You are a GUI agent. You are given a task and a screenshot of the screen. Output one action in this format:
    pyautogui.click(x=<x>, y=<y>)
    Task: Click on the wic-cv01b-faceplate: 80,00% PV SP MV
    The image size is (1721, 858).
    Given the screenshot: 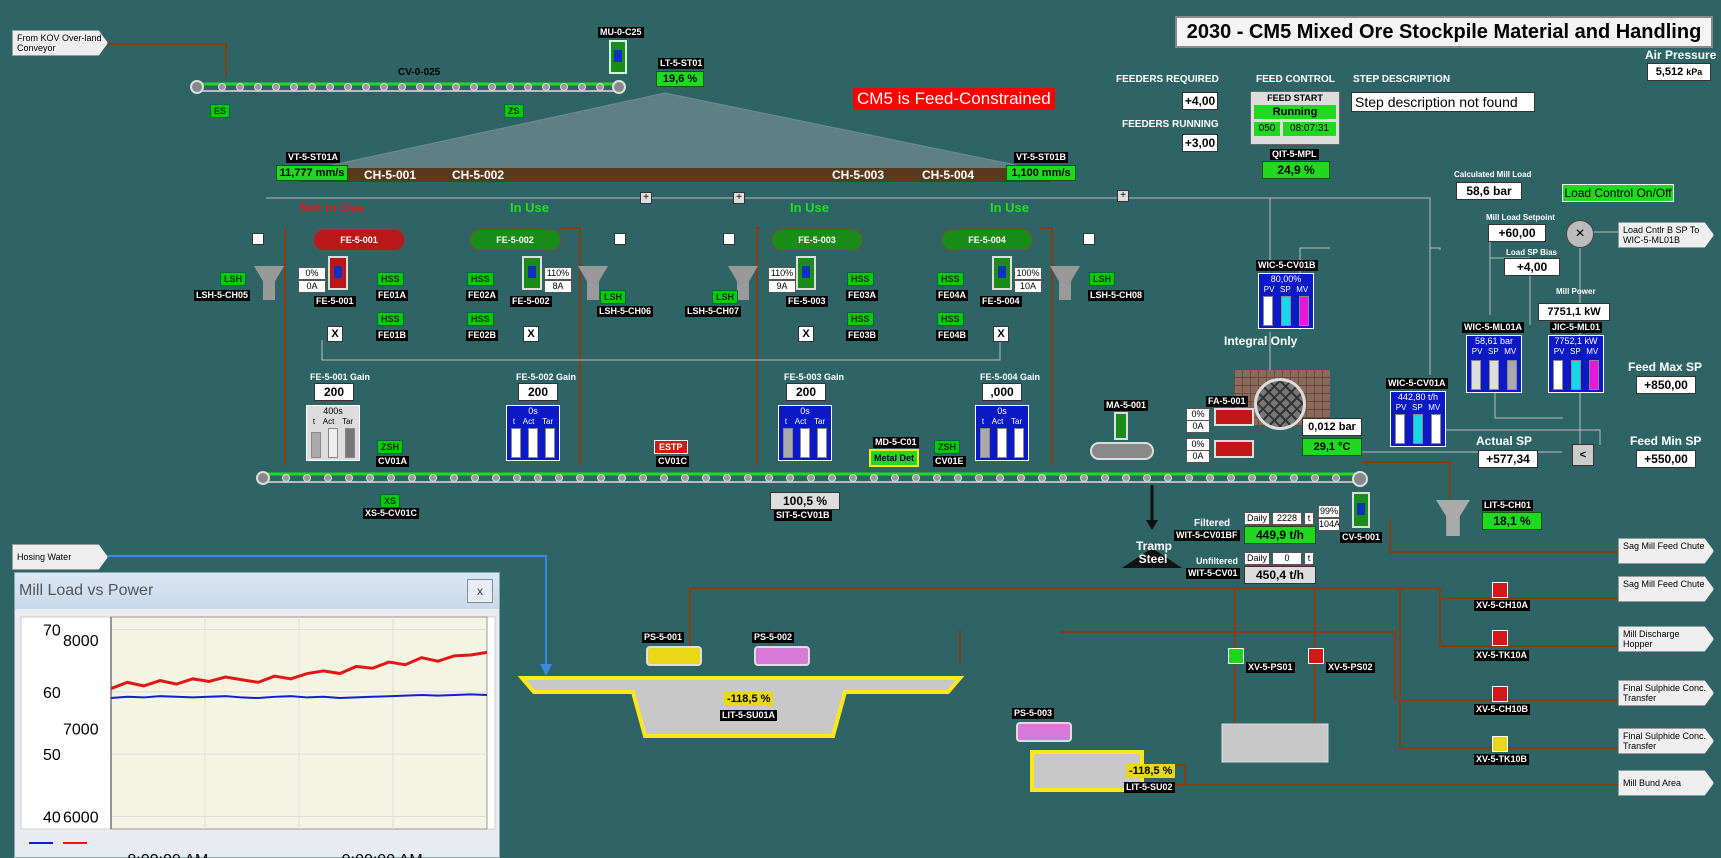 What is the action you would take?
    pyautogui.click(x=1286, y=301)
    